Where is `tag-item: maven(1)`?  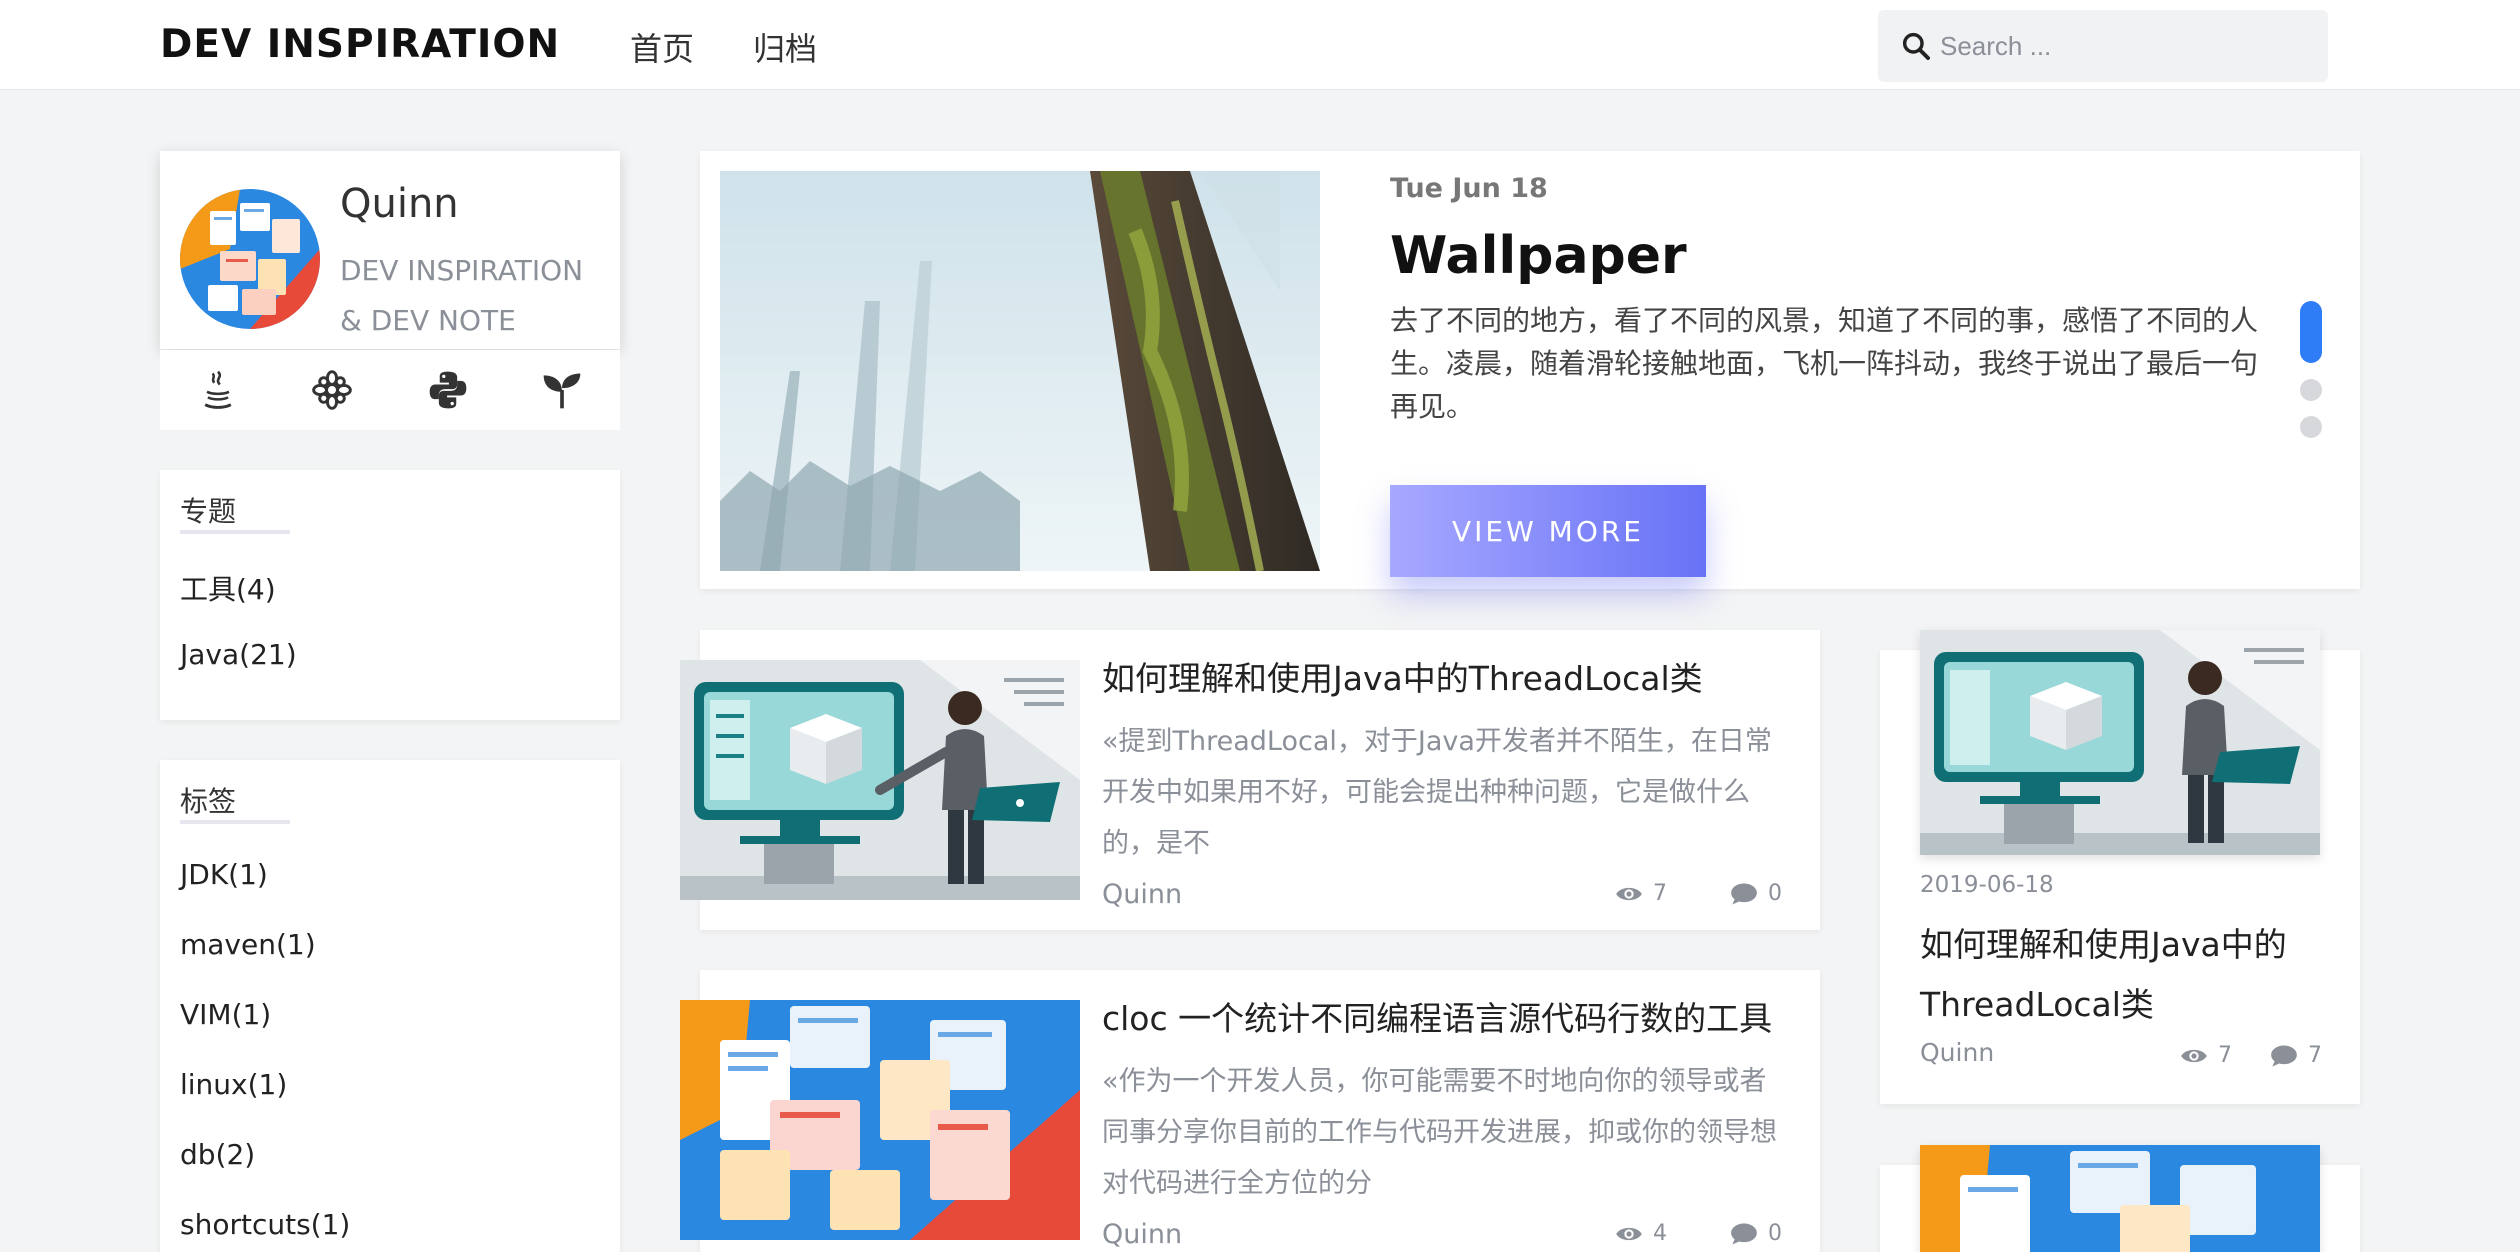 tag-item: maven(1) is located at coordinates (248, 944).